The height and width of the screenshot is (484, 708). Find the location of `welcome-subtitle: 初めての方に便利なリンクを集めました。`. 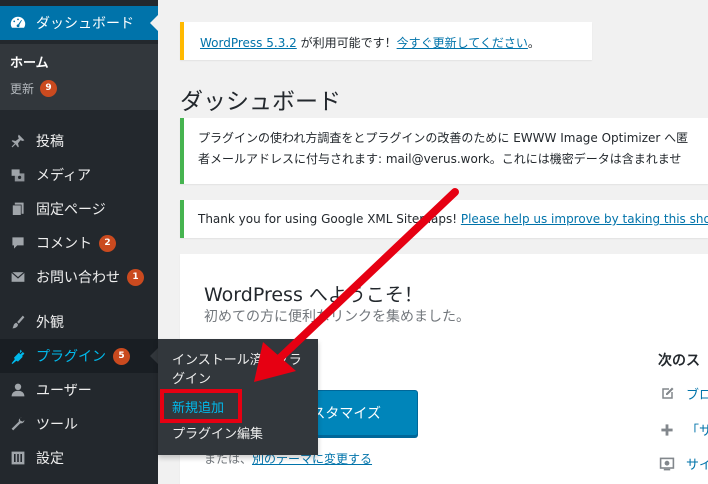

welcome-subtitle: 初めての方に便利なリンクを集めました。 is located at coordinates (337, 317).